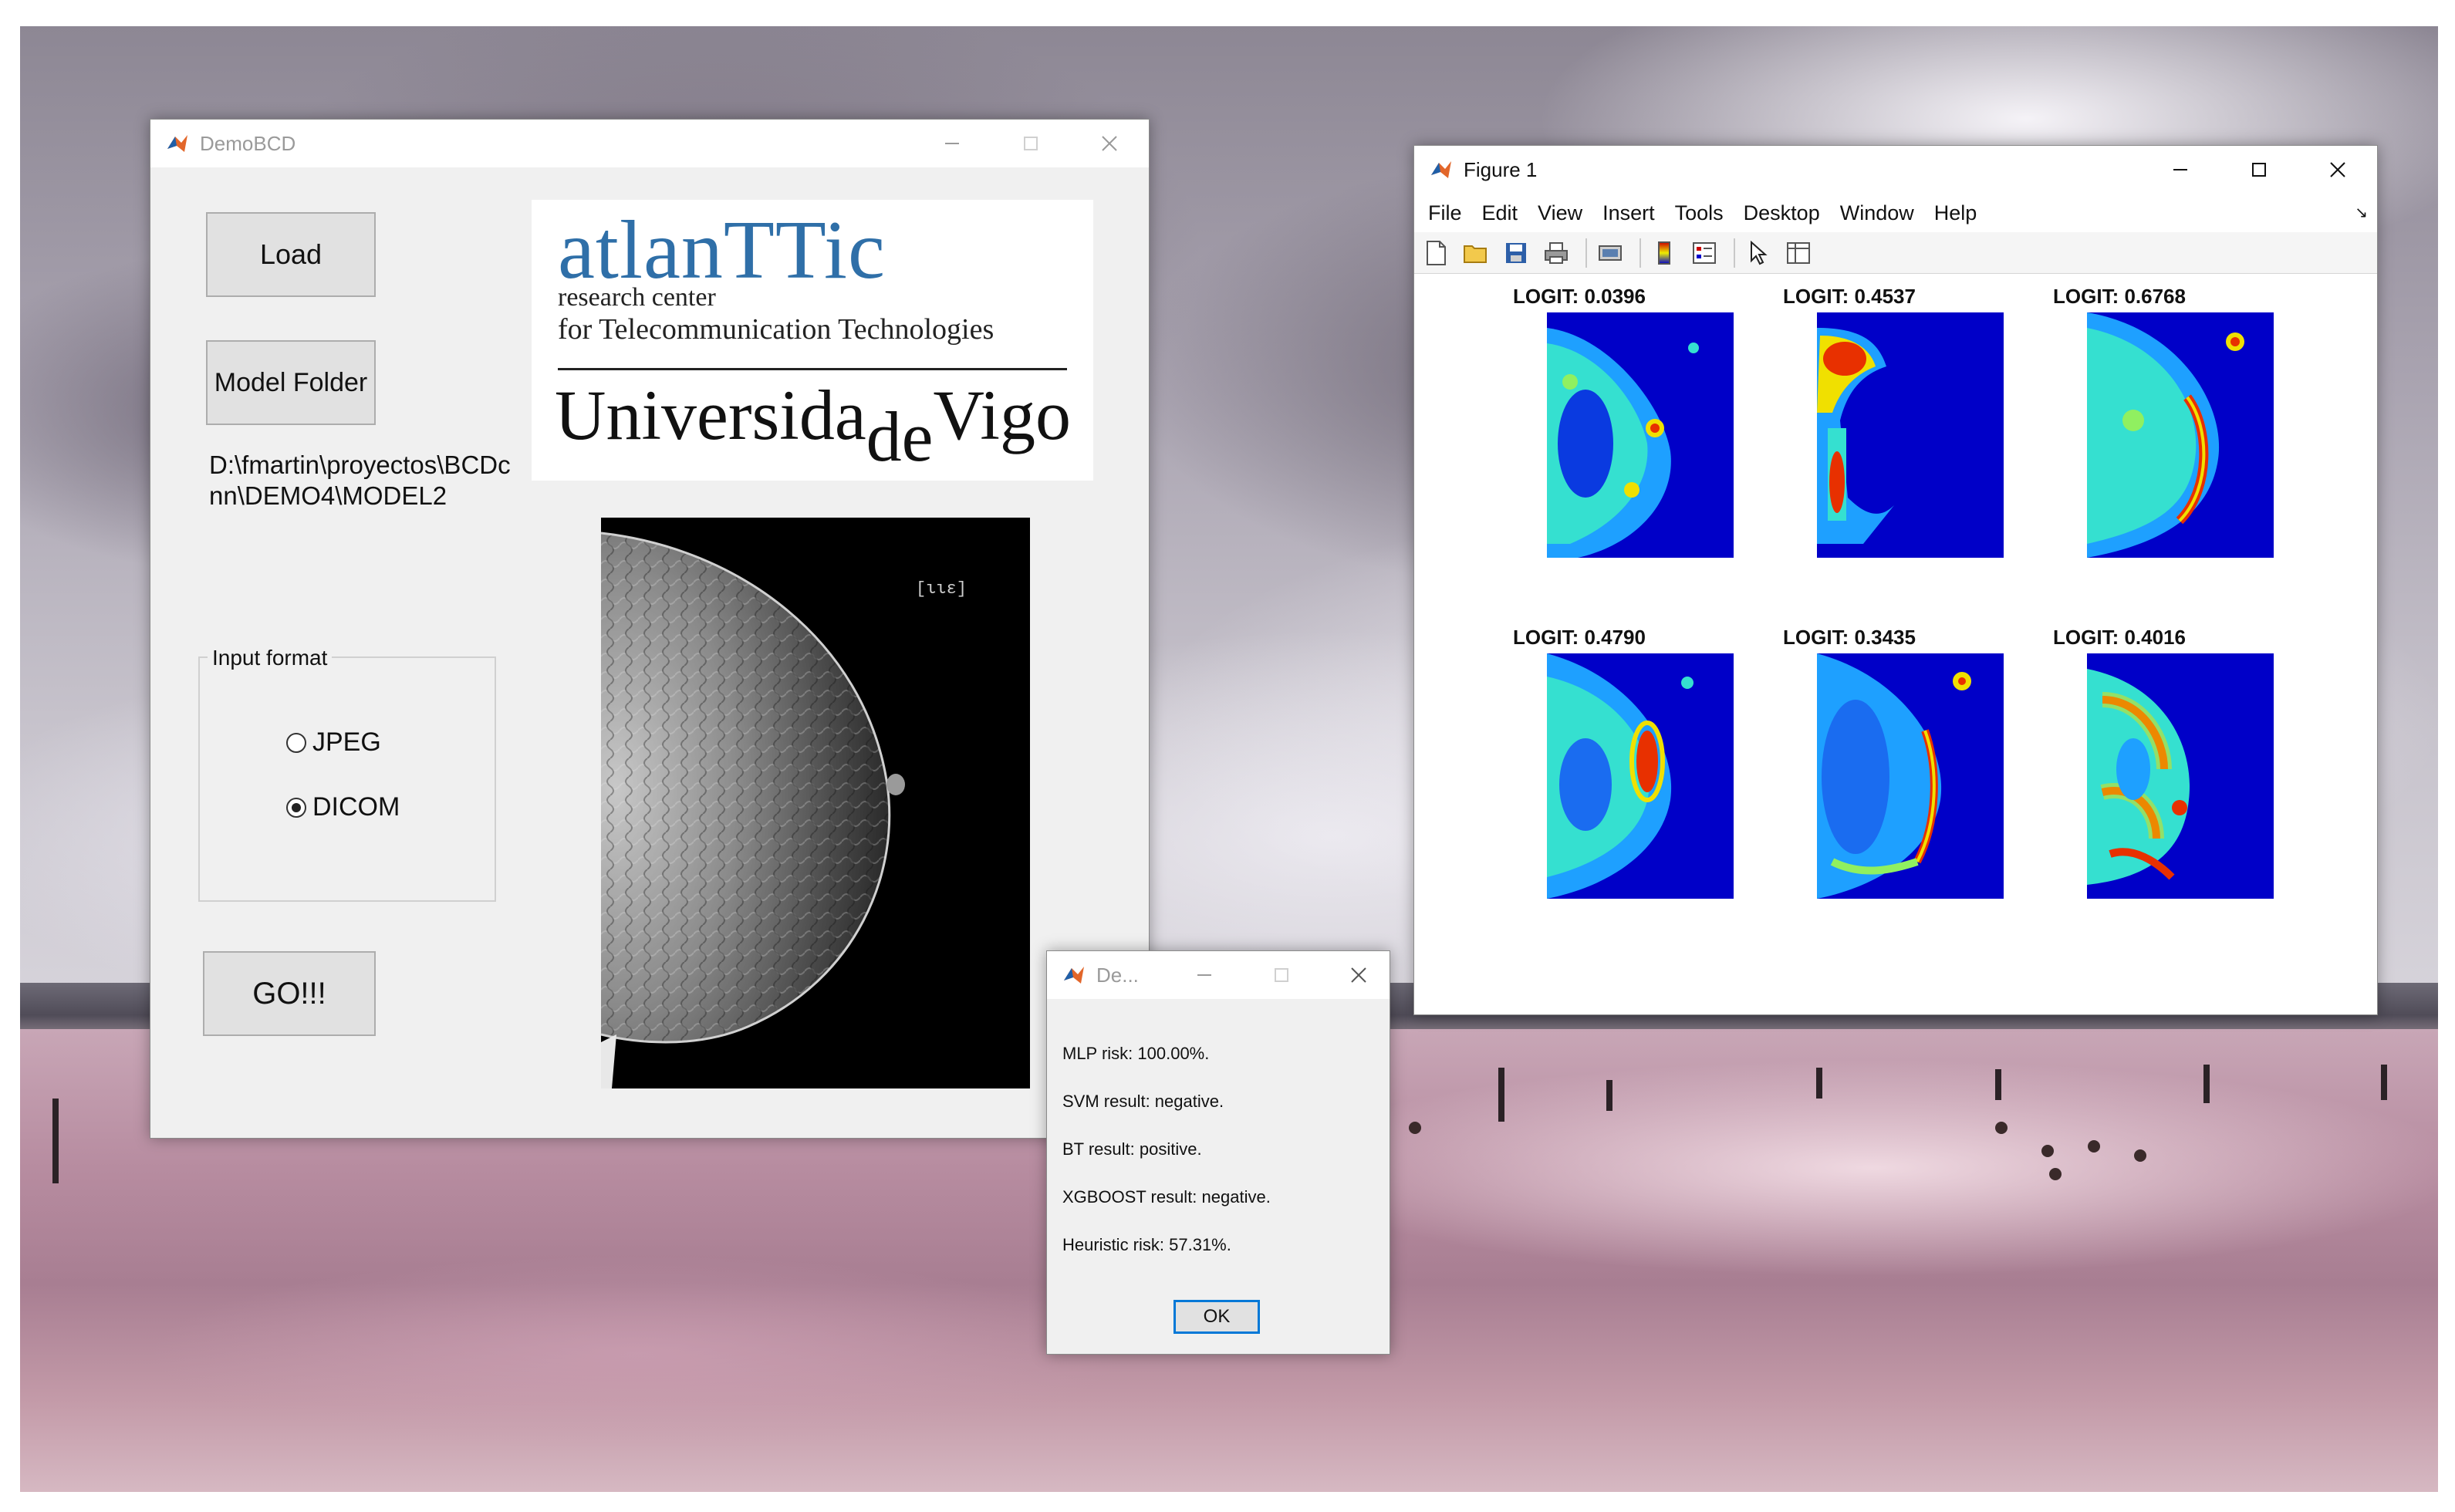 The width and height of the screenshot is (2455, 1512). What do you see at coordinates (346, 742) in the screenshot?
I see `radio-jpeg-label: JPEG` at bounding box center [346, 742].